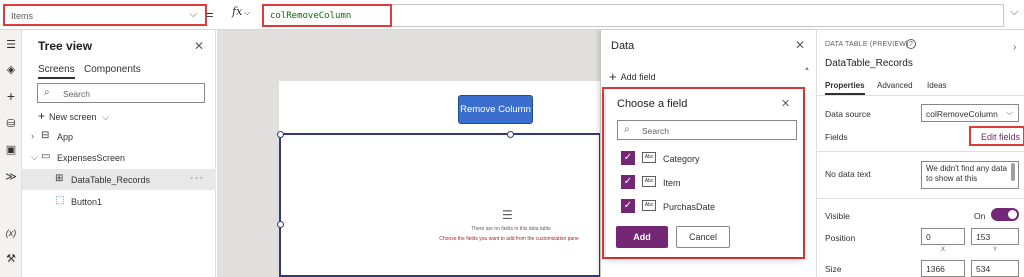 The width and height of the screenshot is (1024, 277). What do you see at coordinates (11, 259) in the screenshot?
I see `tools-icon: ⚒` at bounding box center [11, 259].